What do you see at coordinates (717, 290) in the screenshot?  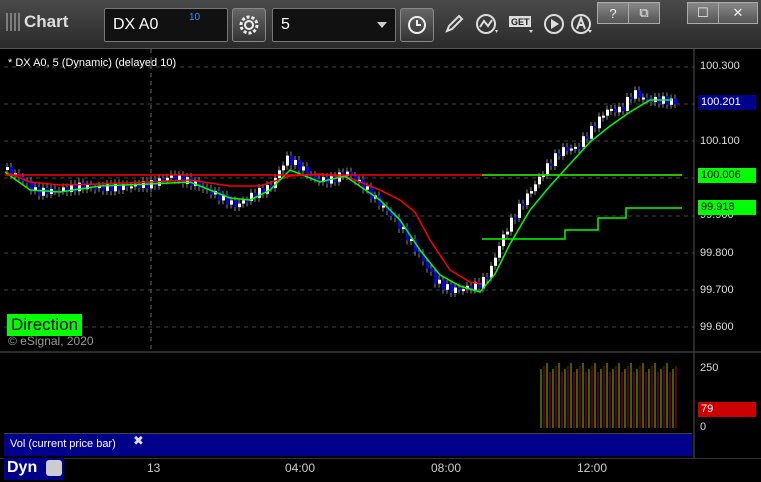 I see `price-tick: 99.700` at bounding box center [717, 290].